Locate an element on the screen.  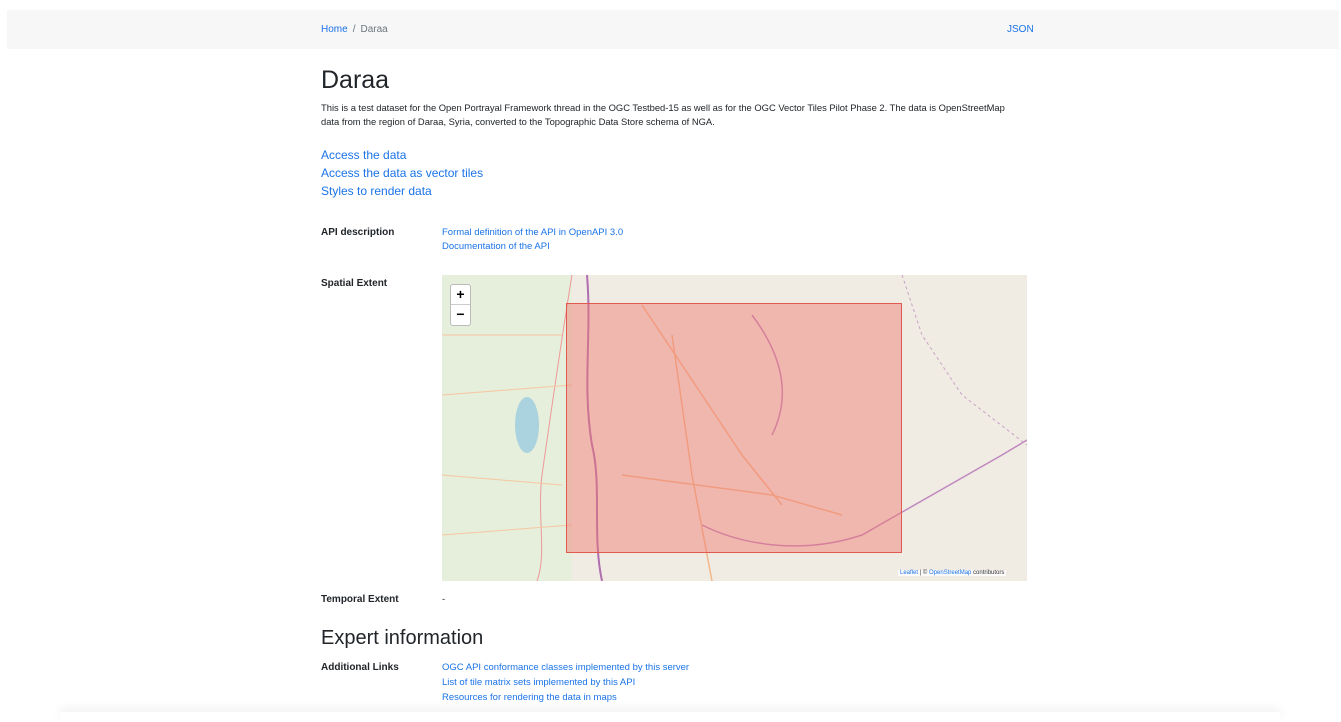
breadcrumb-current: Daraa is located at coordinates (374, 29).